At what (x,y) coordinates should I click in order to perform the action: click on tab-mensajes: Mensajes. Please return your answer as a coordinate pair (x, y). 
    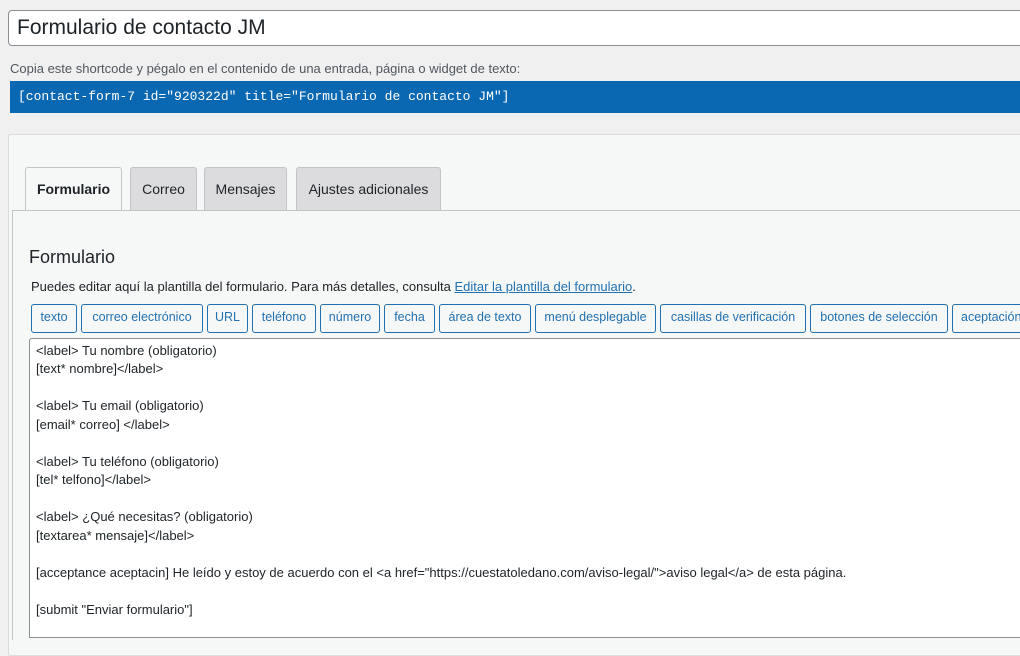
    Looking at the image, I should click on (245, 188).